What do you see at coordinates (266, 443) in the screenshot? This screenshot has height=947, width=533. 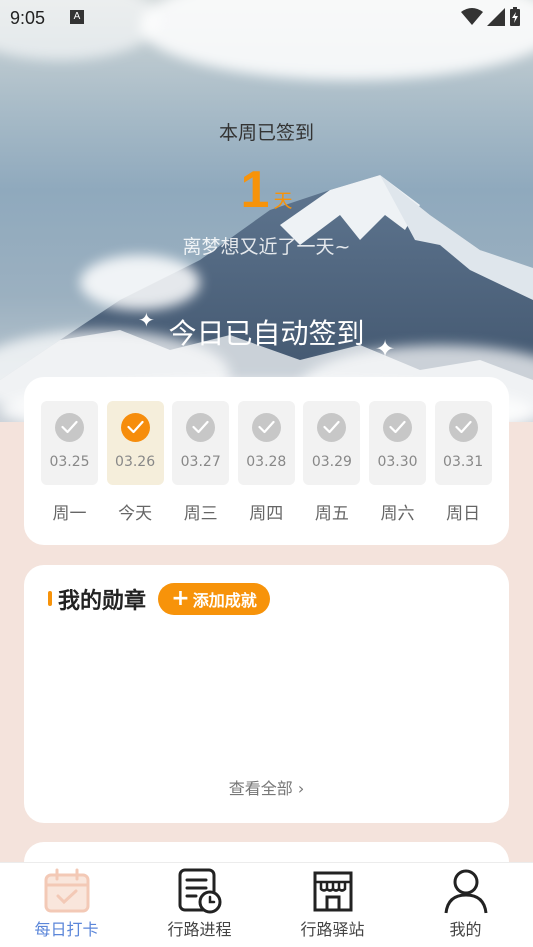 I see `day-cell: 03.28` at bounding box center [266, 443].